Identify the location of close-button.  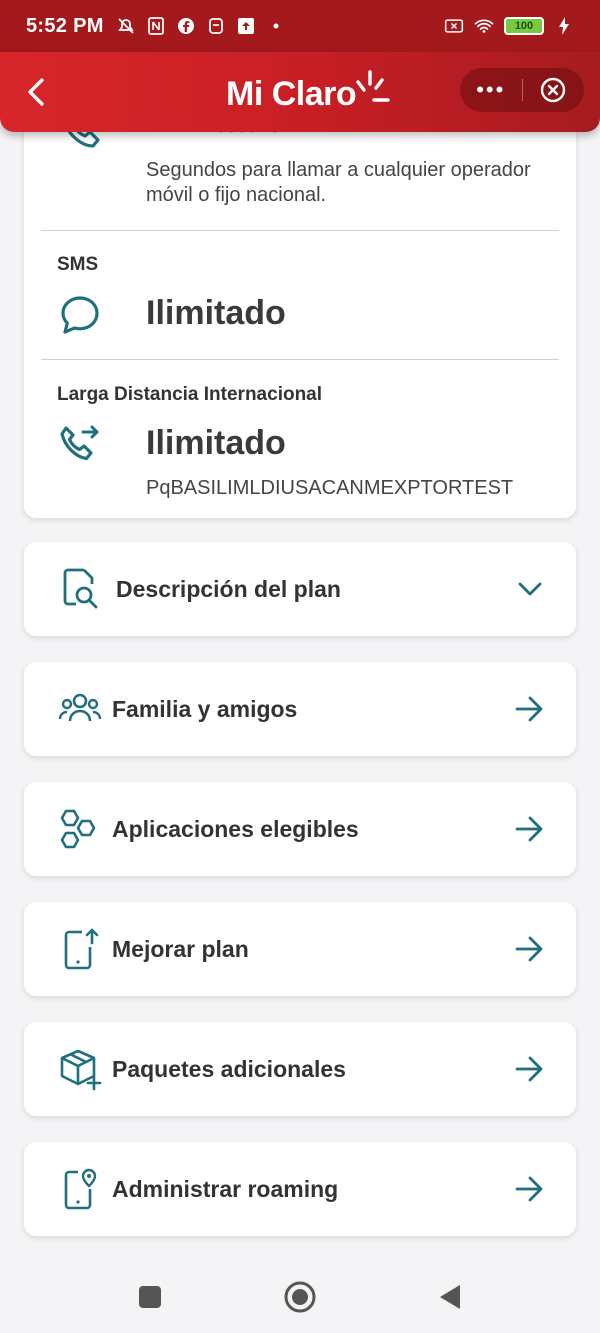
(553, 90).